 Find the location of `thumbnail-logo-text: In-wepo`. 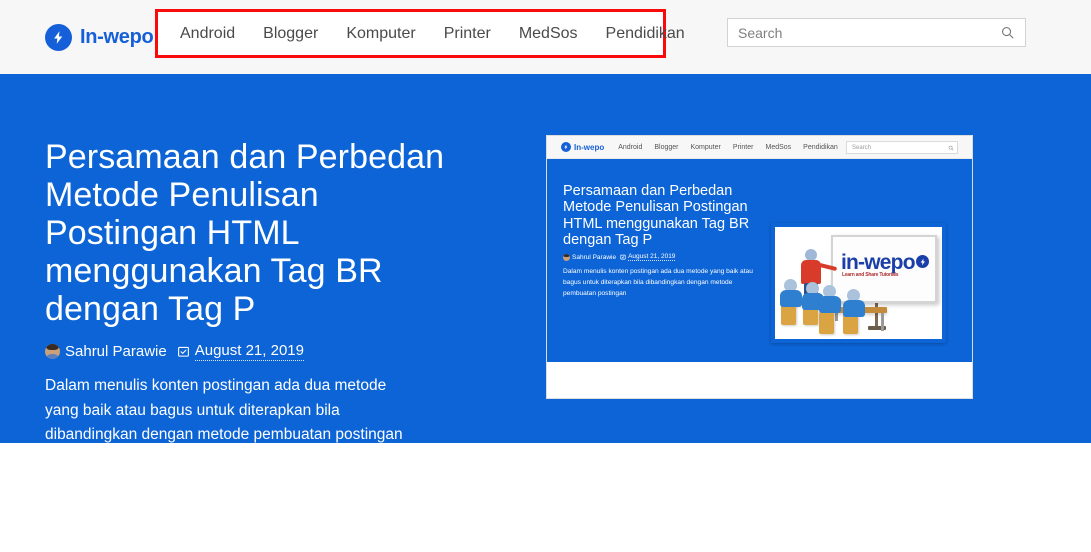

thumbnail-logo-text: In-wepo is located at coordinates (589, 147).